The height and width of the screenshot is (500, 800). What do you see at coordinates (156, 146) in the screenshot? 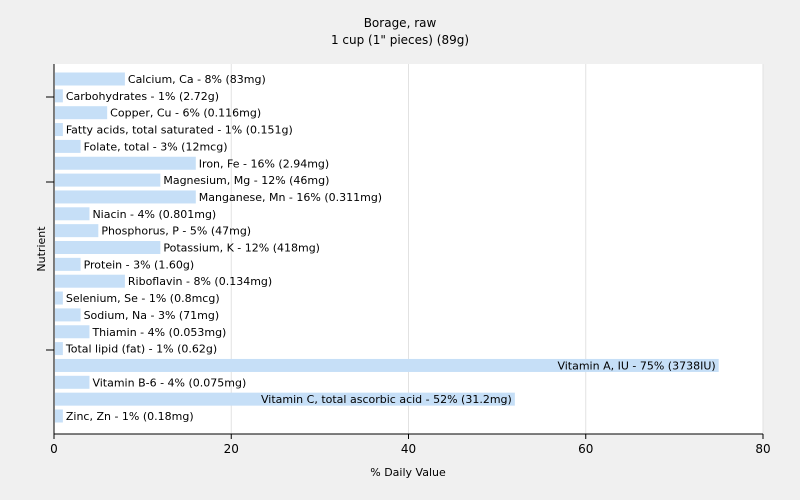
I see `bar-label-4: Folate, total - 3% (12mcg)` at bounding box center [156, 146].